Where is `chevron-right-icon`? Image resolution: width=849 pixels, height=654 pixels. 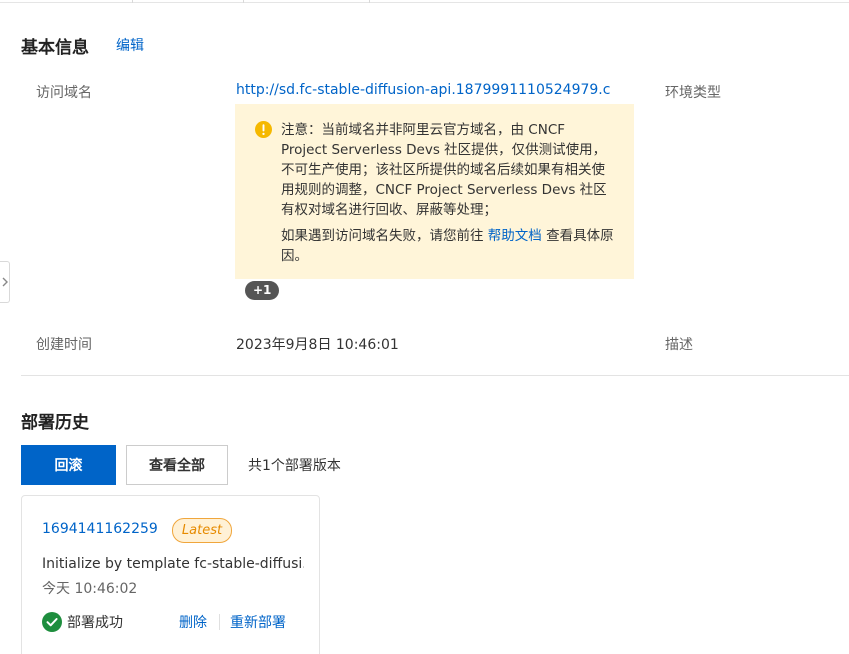 chevron-right-icon is located at coordinates (5, 282).